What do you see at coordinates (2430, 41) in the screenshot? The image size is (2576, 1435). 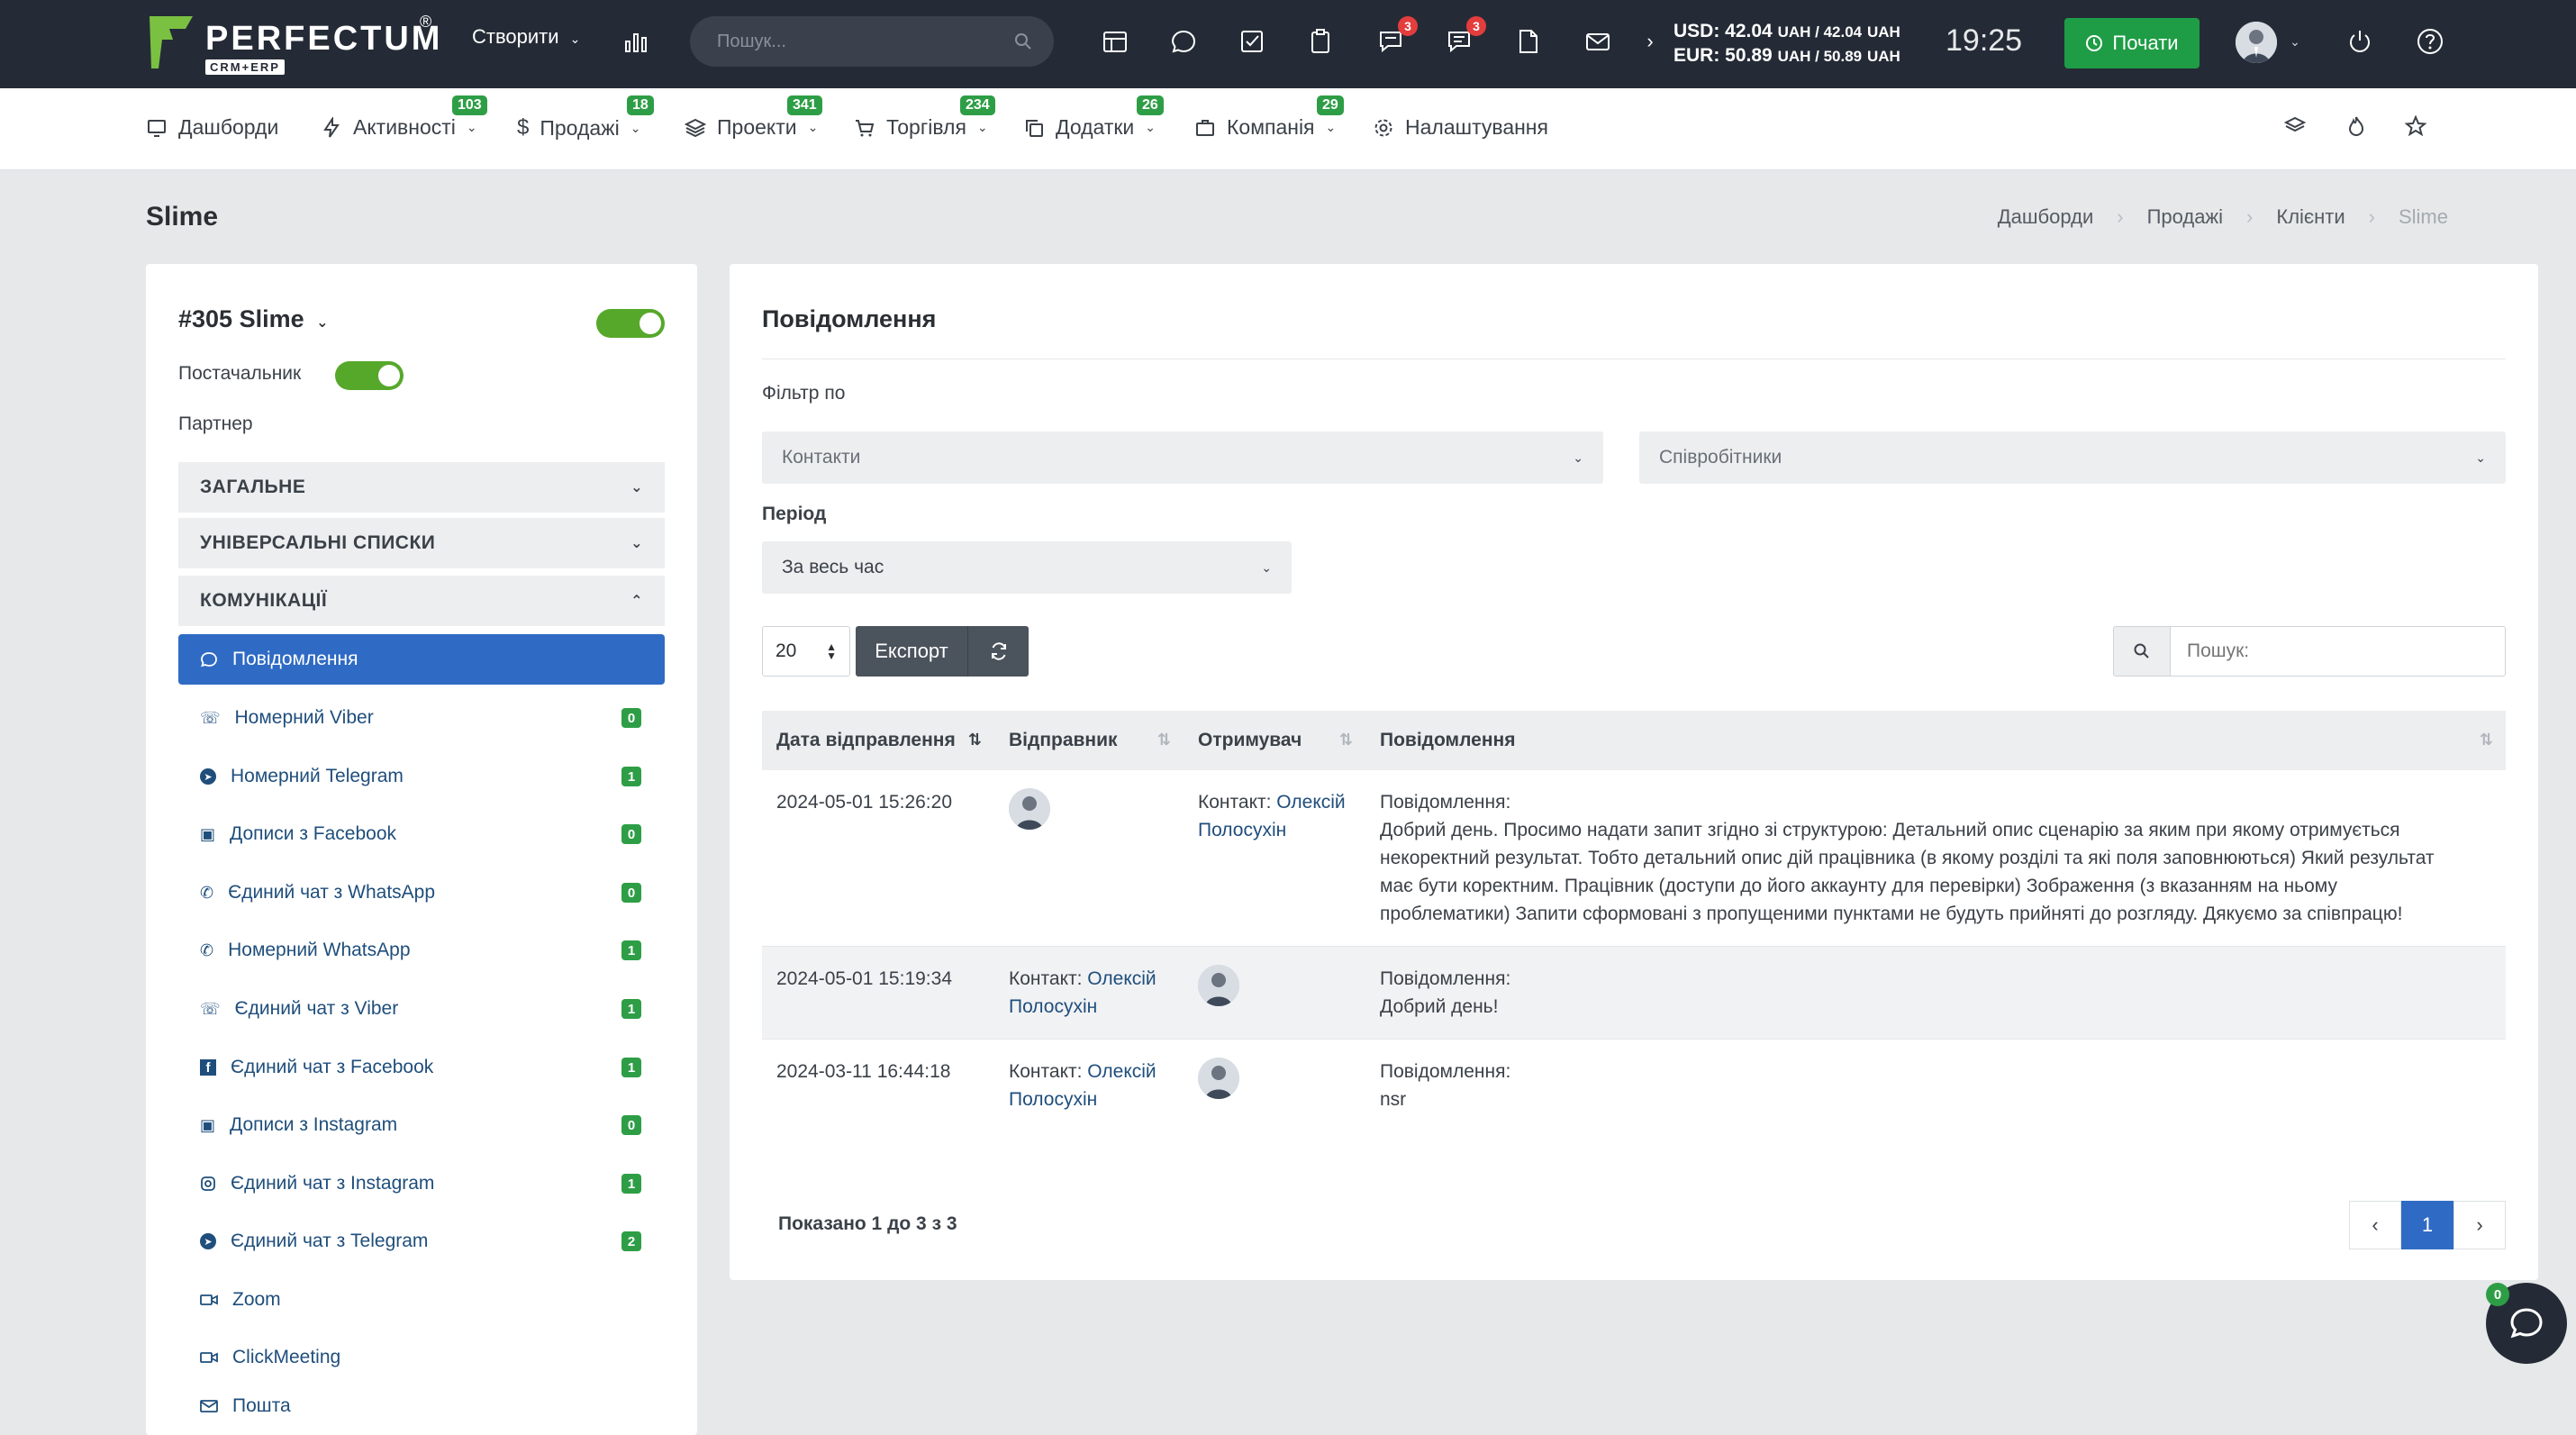 I see `help-icon` at bounding box center [2430, 41].